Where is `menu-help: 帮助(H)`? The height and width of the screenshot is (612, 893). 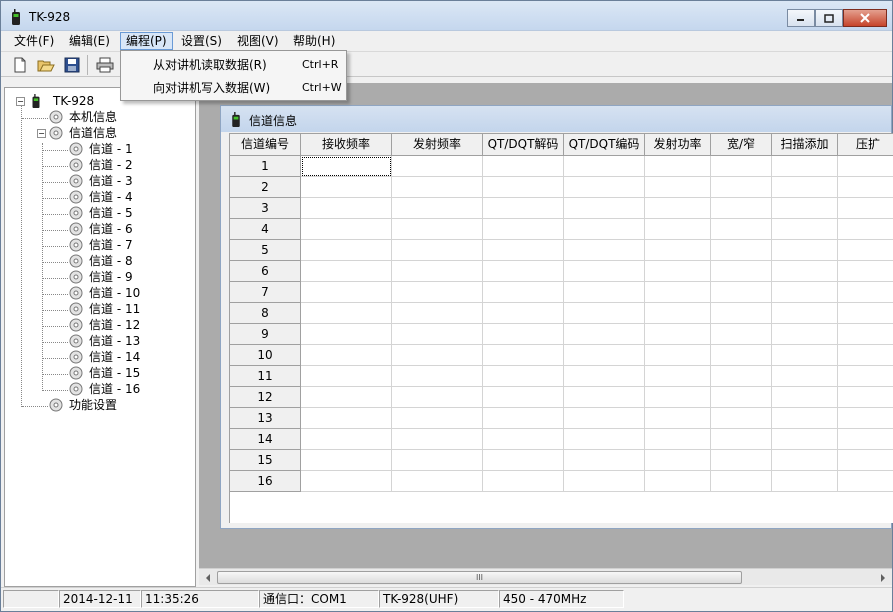
menu-help: 帮助(H) is located at coordinates (314, 41).